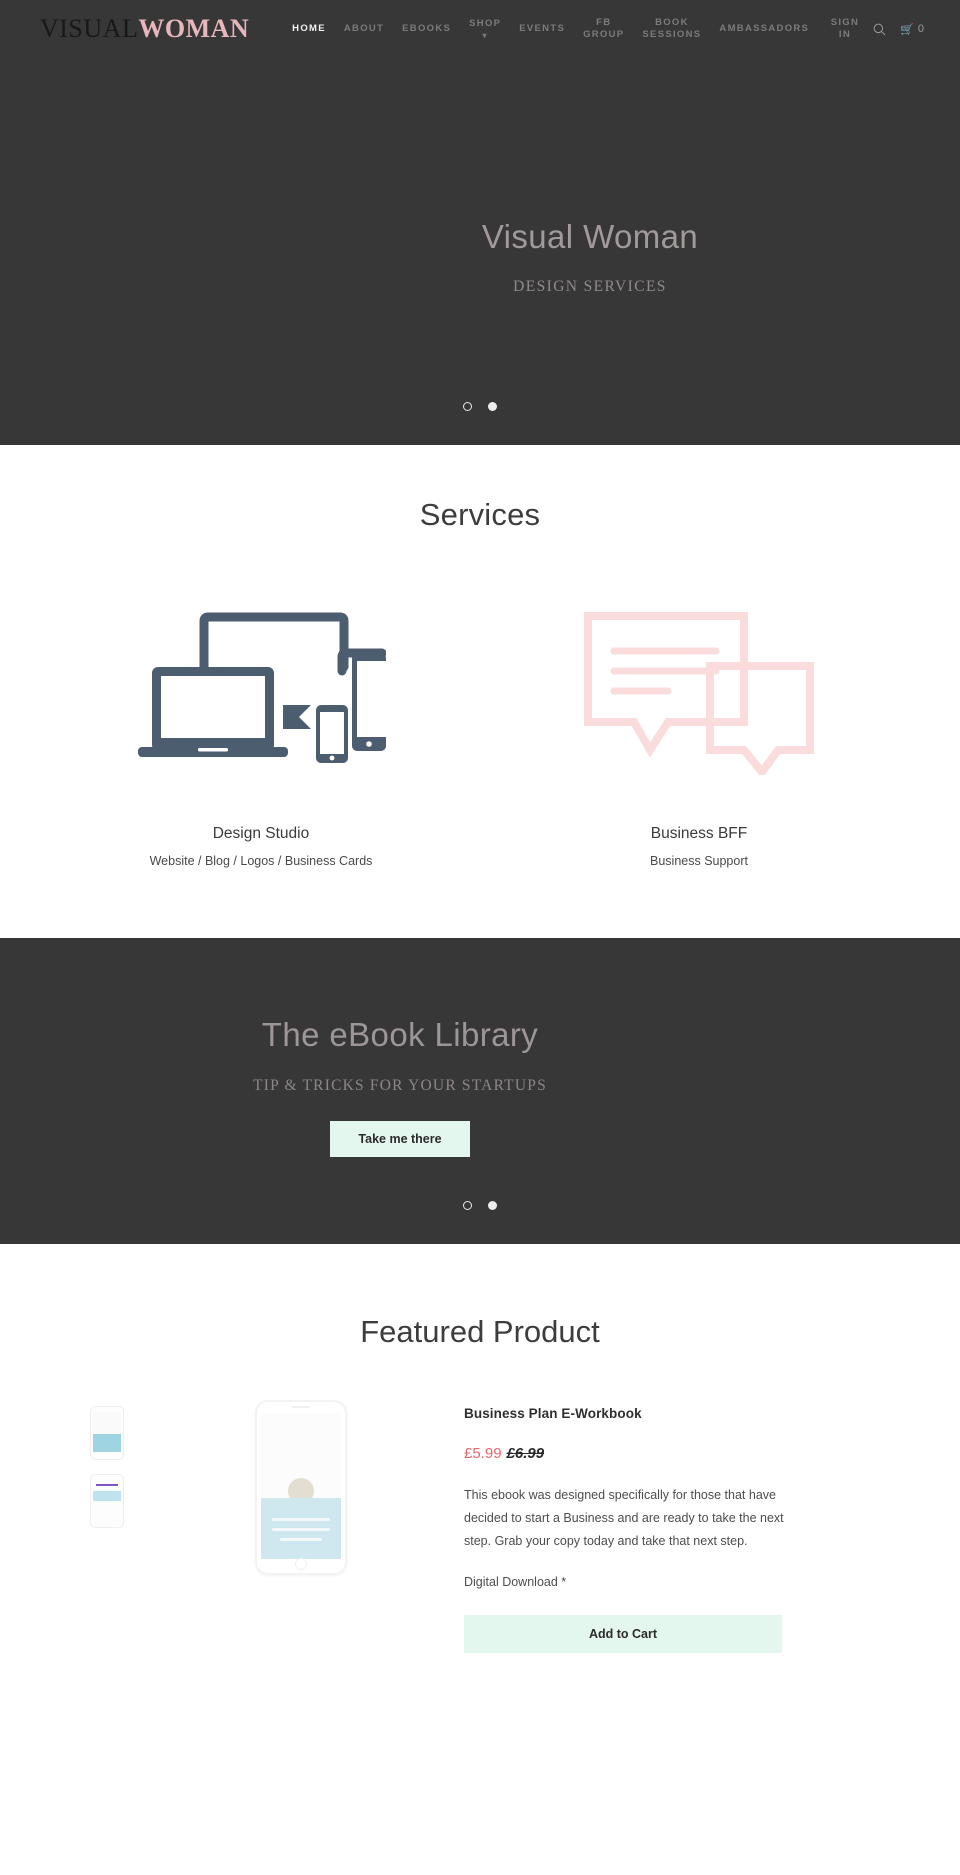  What do you see at coordinates (920, 29) in the screenshot?
I see `cart-count: 0` at bounding box center [920, 29].